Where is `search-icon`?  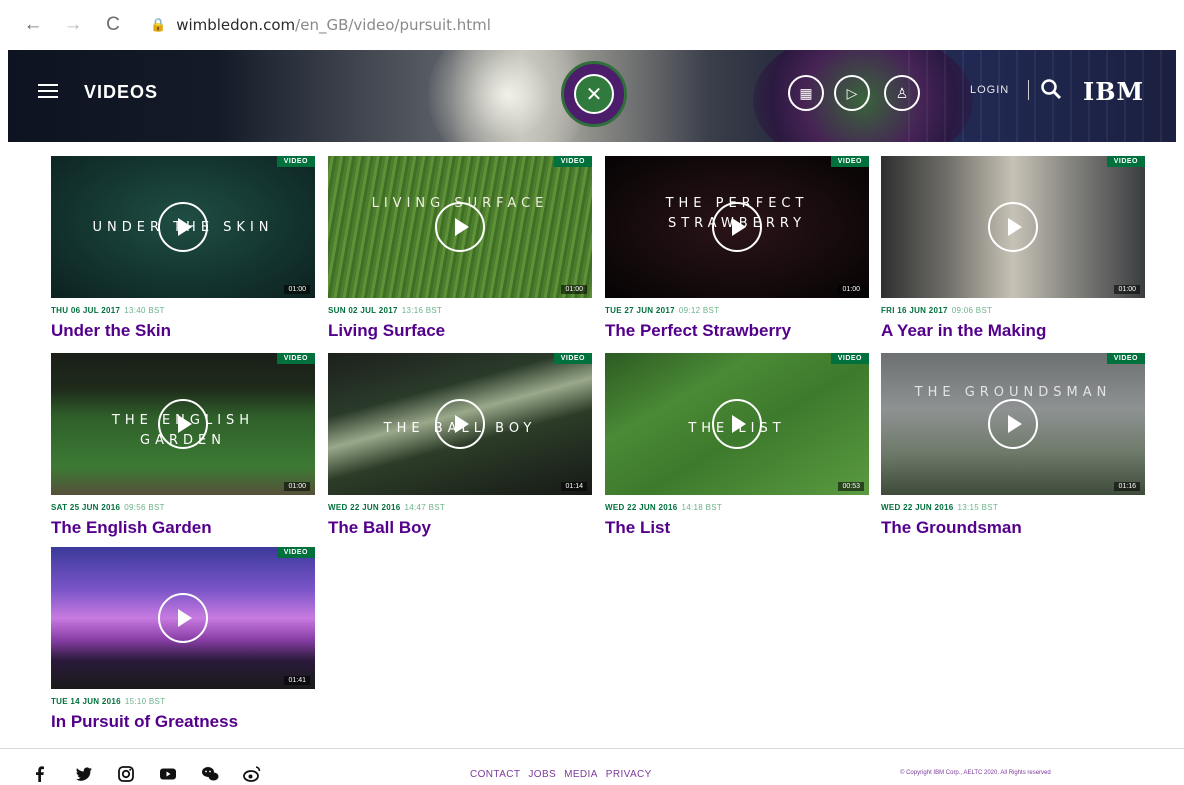 search-icon is located at coordinates (1051, 89).